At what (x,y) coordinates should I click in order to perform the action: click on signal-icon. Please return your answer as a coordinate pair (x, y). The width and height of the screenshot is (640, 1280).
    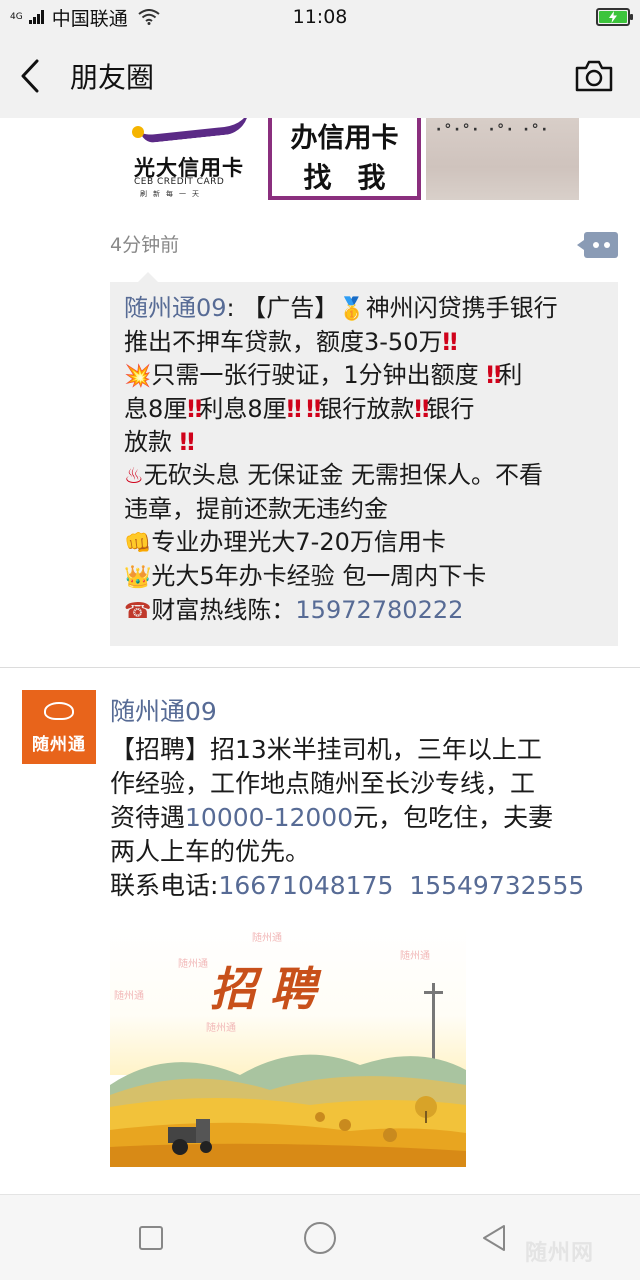
    Looking at the image, I should click on (36, 17).